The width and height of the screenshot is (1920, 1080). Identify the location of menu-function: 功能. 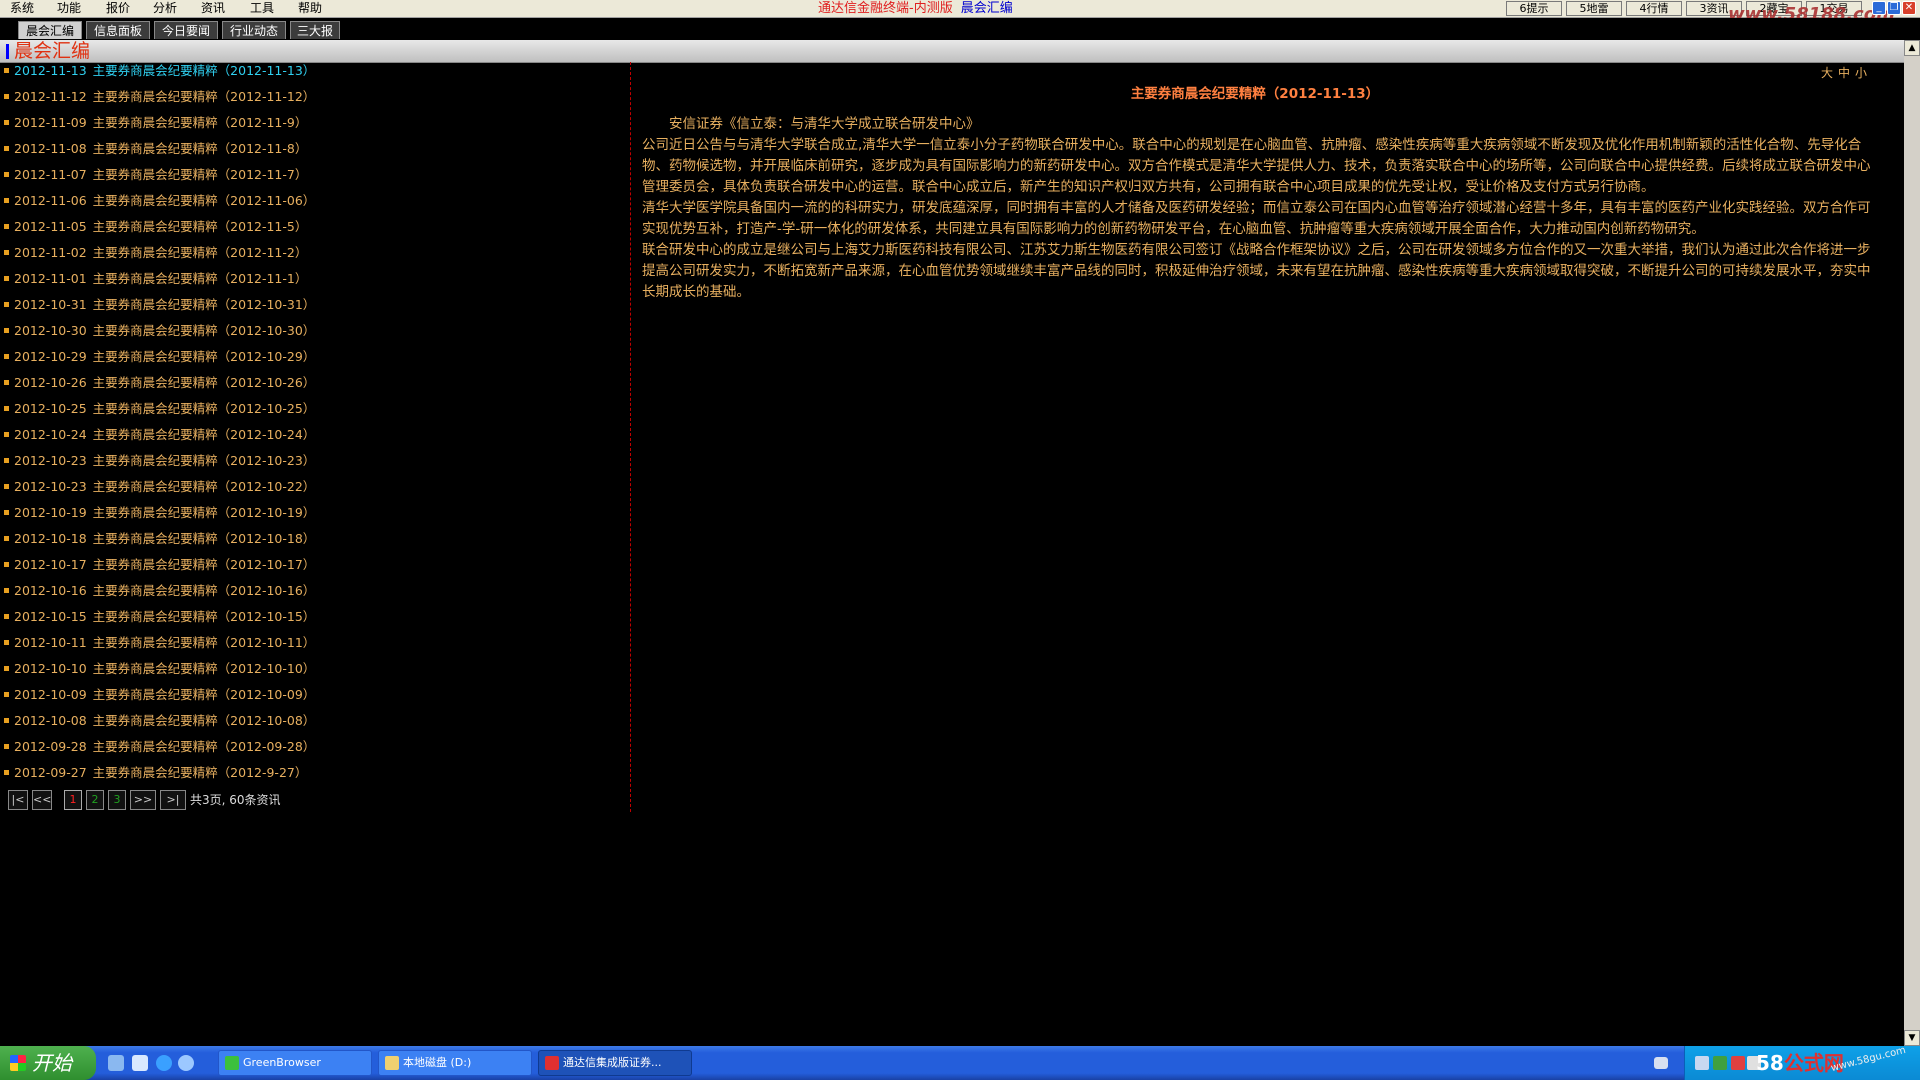
(69, 8).